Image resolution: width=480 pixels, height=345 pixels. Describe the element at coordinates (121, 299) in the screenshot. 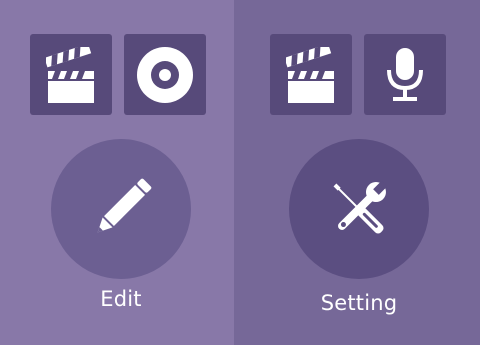

I see `edit-label: Edit` at that location.